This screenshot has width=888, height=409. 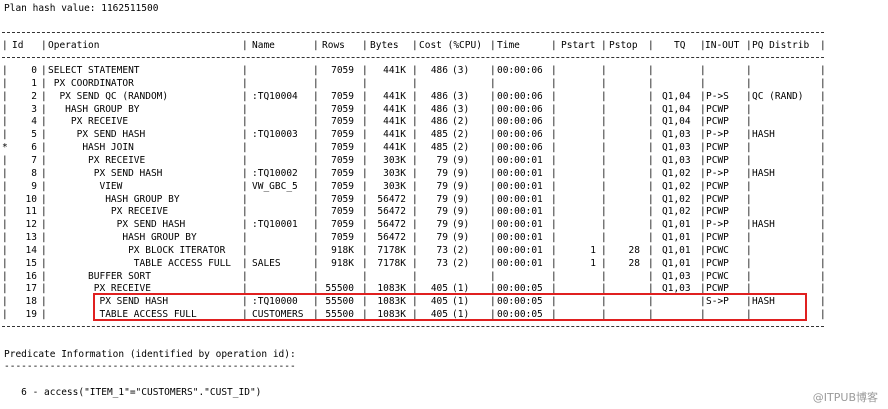 What do you see at coordinates (5, 148) in the screenshot?
I see `cell-flag: *` at bounding box center [5, 148].